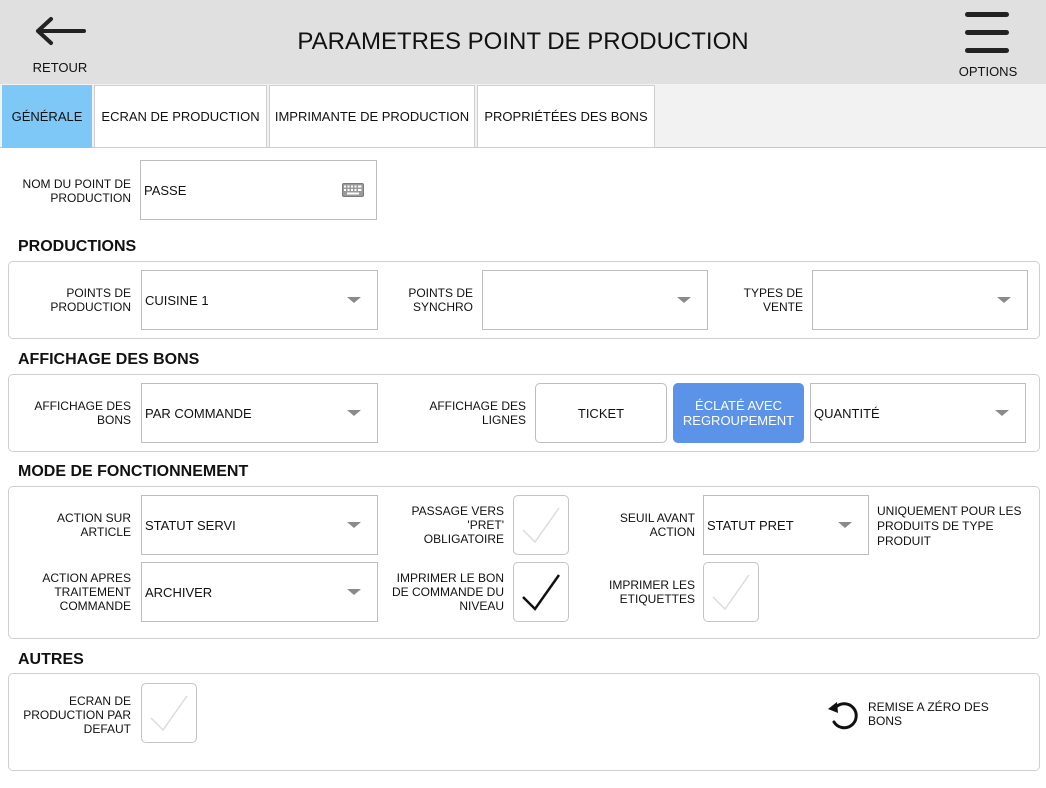  What do you see at coordinates (179, 592) in the screenshot?
I see `action-apres-value: ARCHIVER` at bounding box center [179, 592].